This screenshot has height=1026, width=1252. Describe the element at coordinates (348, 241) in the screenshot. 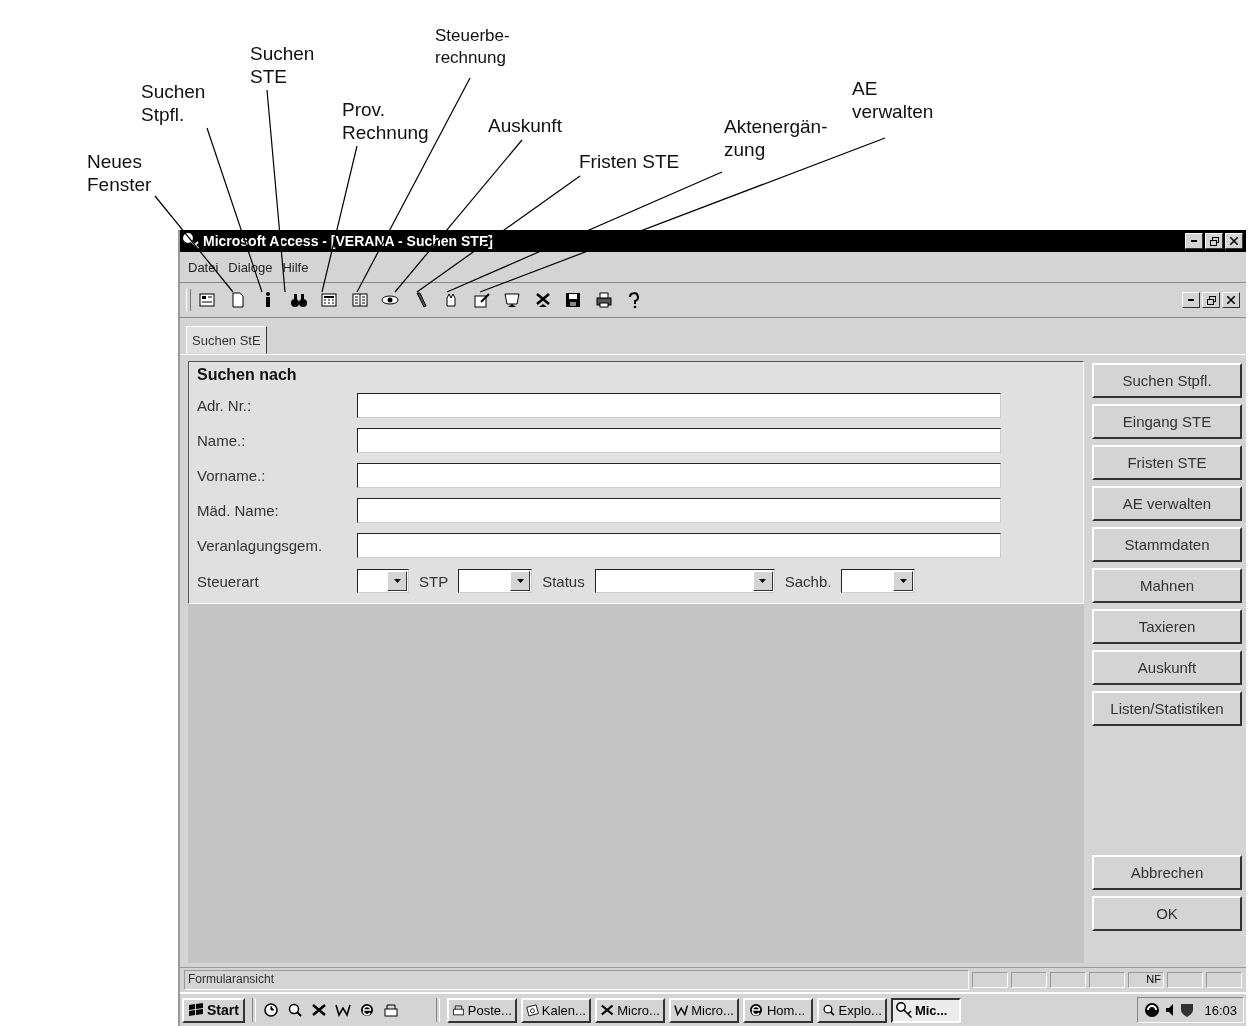

I see `window-title: Microsoft Access - [VERANA - Suchen STE]` at that location.